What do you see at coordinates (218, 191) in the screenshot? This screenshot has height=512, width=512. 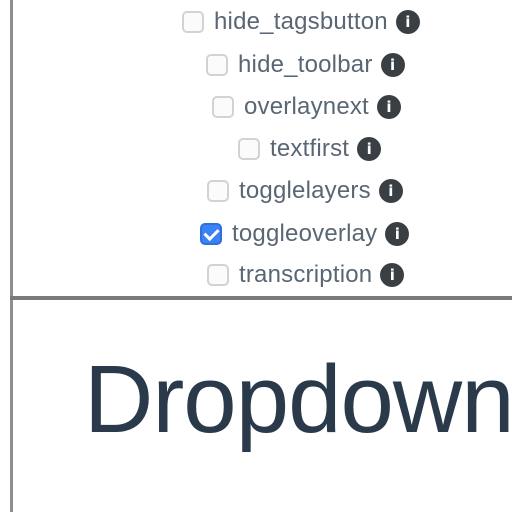 I see `togglelayers-checkbox` at bounding box center [218, 191].